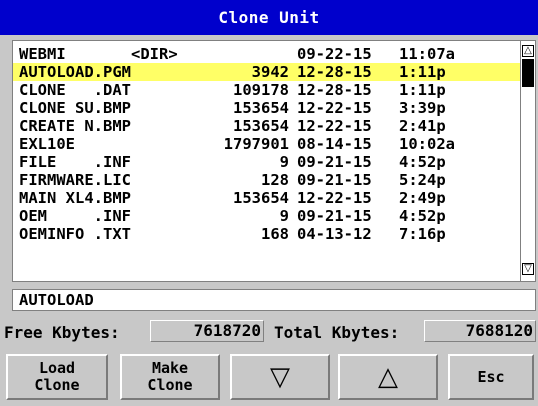 This screenshot has height=406, width=538. I want to click on file-size: 1797901, so click(256, 144).